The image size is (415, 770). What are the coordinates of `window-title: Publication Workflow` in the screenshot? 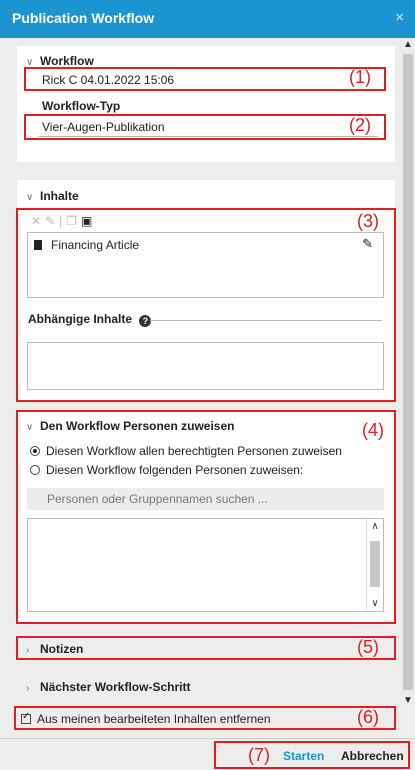 It's located at (83, 18).